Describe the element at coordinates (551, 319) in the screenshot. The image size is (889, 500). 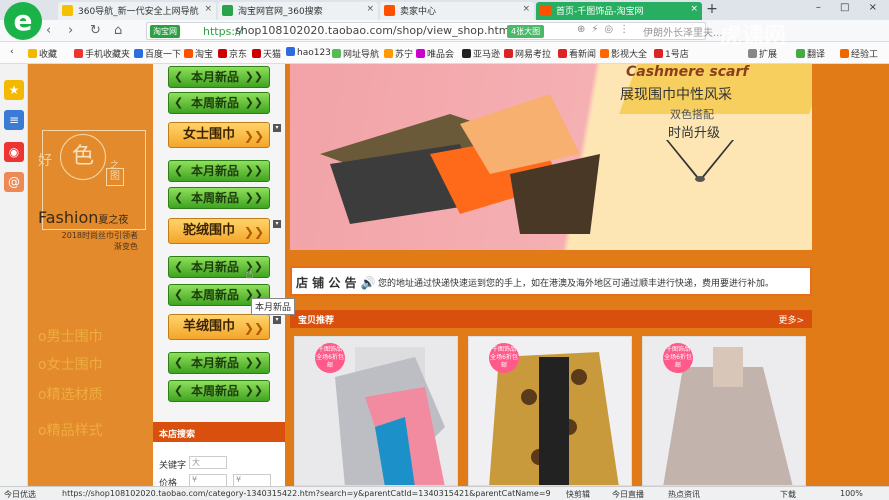
I see `recommend-header: 宝贝推荐 更多>` at that location.